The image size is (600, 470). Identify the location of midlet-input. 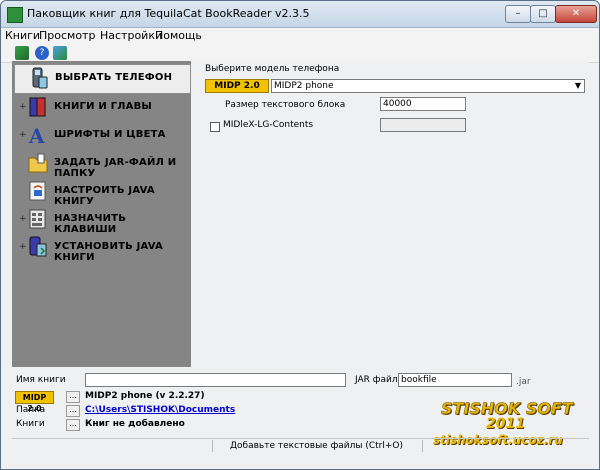
(423, 125).